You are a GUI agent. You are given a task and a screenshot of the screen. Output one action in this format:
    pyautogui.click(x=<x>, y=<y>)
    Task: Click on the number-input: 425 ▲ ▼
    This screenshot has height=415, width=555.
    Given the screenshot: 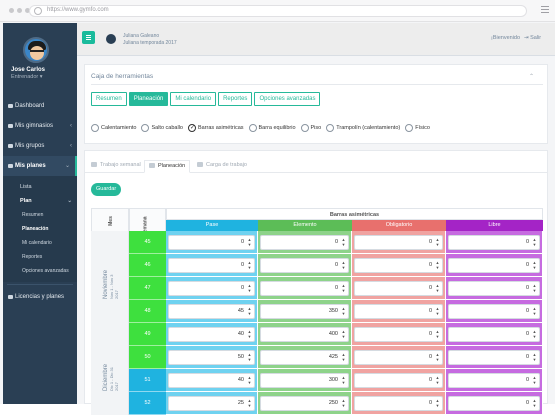 What is the action you would take?
    pyautogui.click(x=304, y=357)
    